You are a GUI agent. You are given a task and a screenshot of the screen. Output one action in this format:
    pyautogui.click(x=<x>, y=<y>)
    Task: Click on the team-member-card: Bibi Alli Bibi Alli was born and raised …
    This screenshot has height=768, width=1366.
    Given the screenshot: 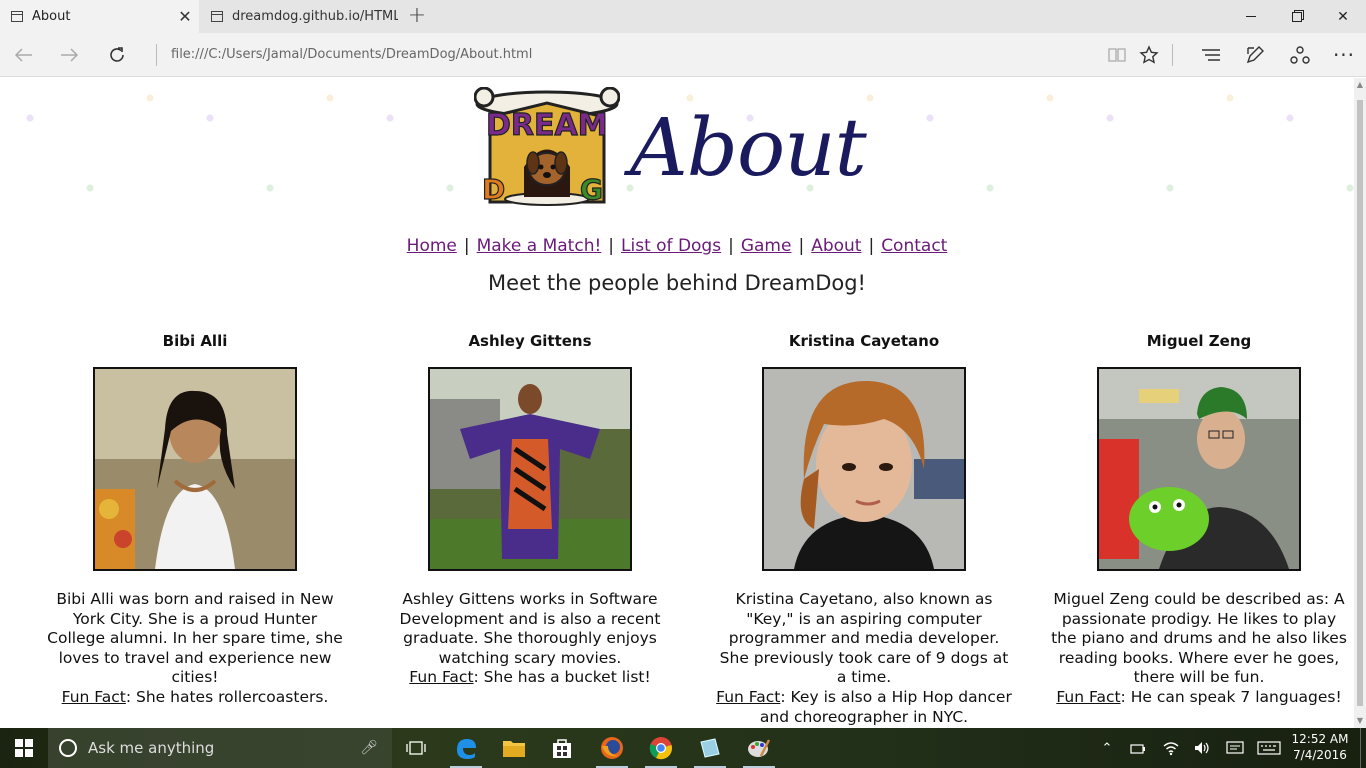 What is the action you would take?
    pyautogui.click(x=195, y=520)
    